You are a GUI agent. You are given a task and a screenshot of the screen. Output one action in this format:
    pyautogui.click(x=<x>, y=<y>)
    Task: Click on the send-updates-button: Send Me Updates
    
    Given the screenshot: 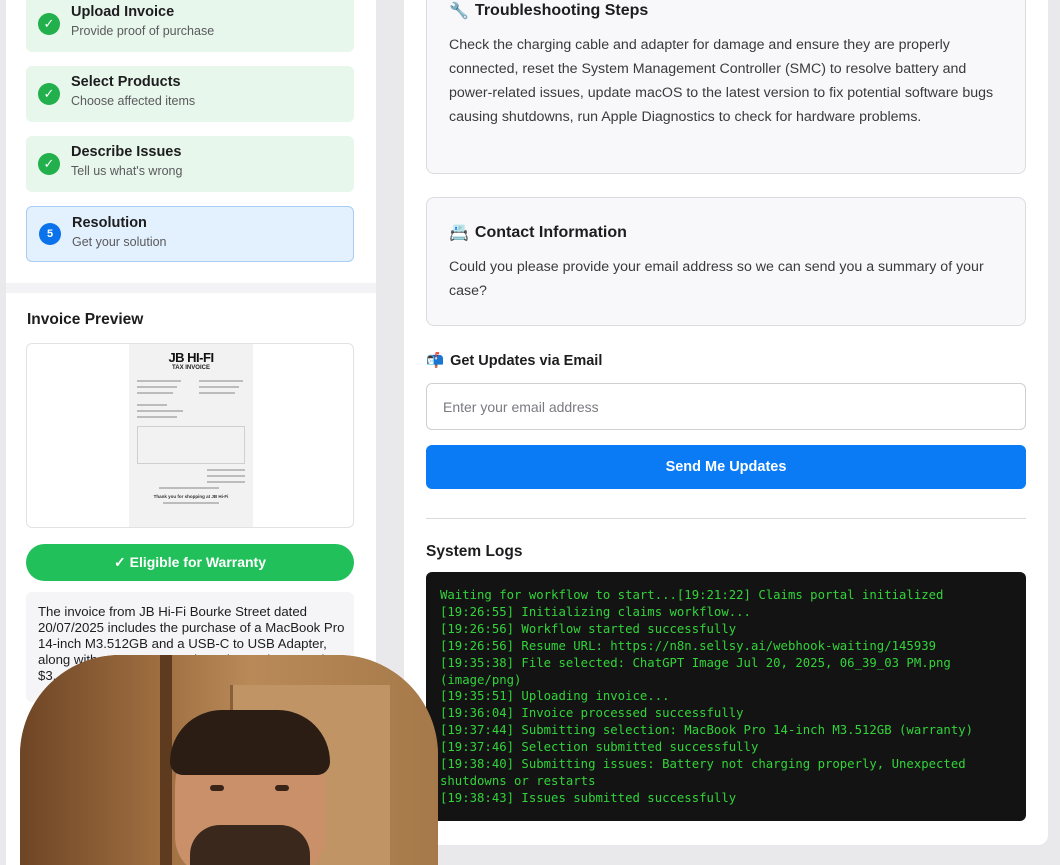 What is the action you would take?
    pyautogui.click(x=726, y=467)
    